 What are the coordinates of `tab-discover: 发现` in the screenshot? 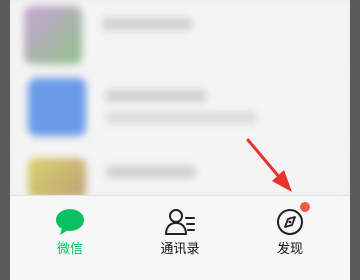 It's located at (290, 238).